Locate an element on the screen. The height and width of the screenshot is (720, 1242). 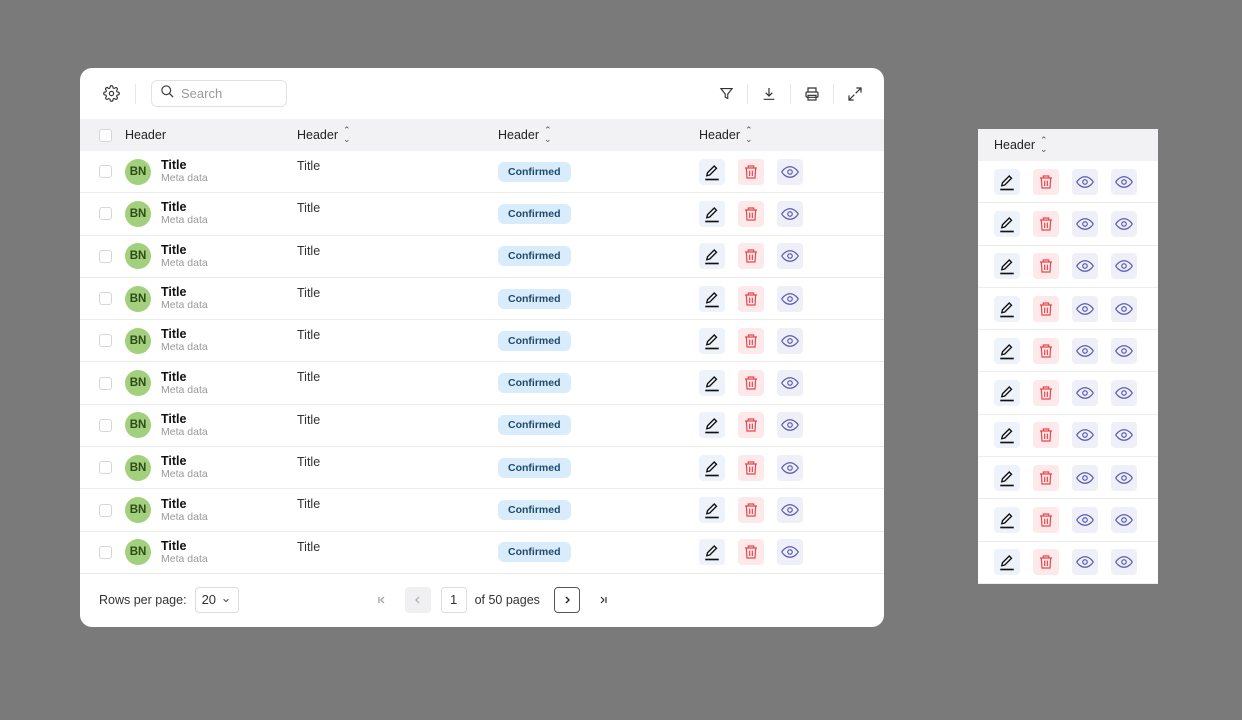
filter-icon is located at coordinates (726, 94).